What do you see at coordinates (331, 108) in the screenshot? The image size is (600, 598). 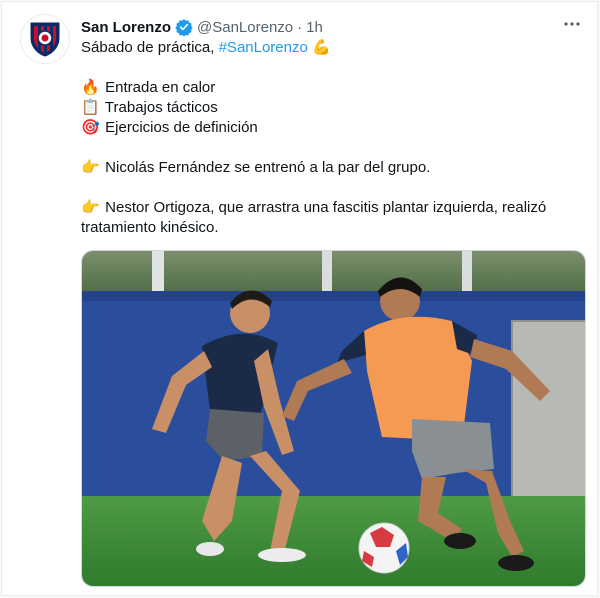 I see `list-item: 📋 Trabajos tácticos` at bounding box center [331, 108].